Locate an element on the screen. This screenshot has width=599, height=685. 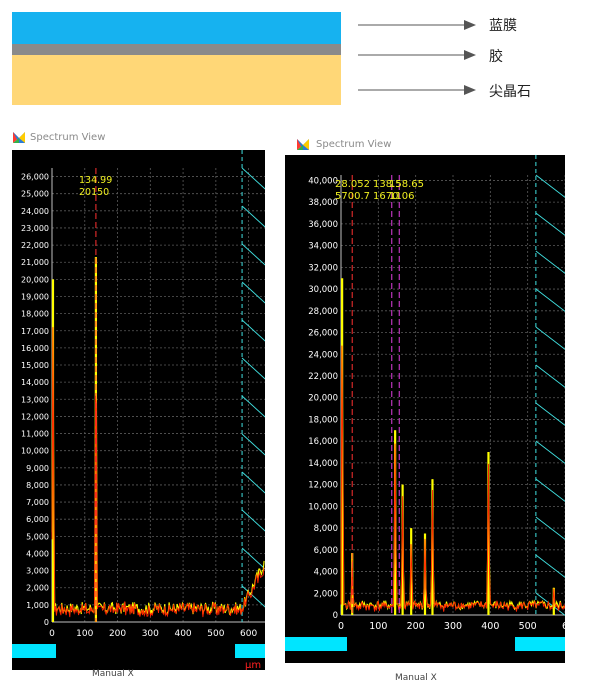
layer-glue is located at coordinates (176, 49).